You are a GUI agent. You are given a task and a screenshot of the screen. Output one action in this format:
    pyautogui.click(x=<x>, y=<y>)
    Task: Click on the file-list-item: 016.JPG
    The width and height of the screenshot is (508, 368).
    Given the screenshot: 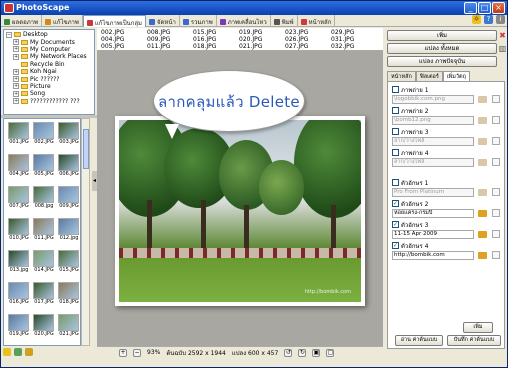 What is the action you would take?
    pyautogui.click(x=213, y=39)
    